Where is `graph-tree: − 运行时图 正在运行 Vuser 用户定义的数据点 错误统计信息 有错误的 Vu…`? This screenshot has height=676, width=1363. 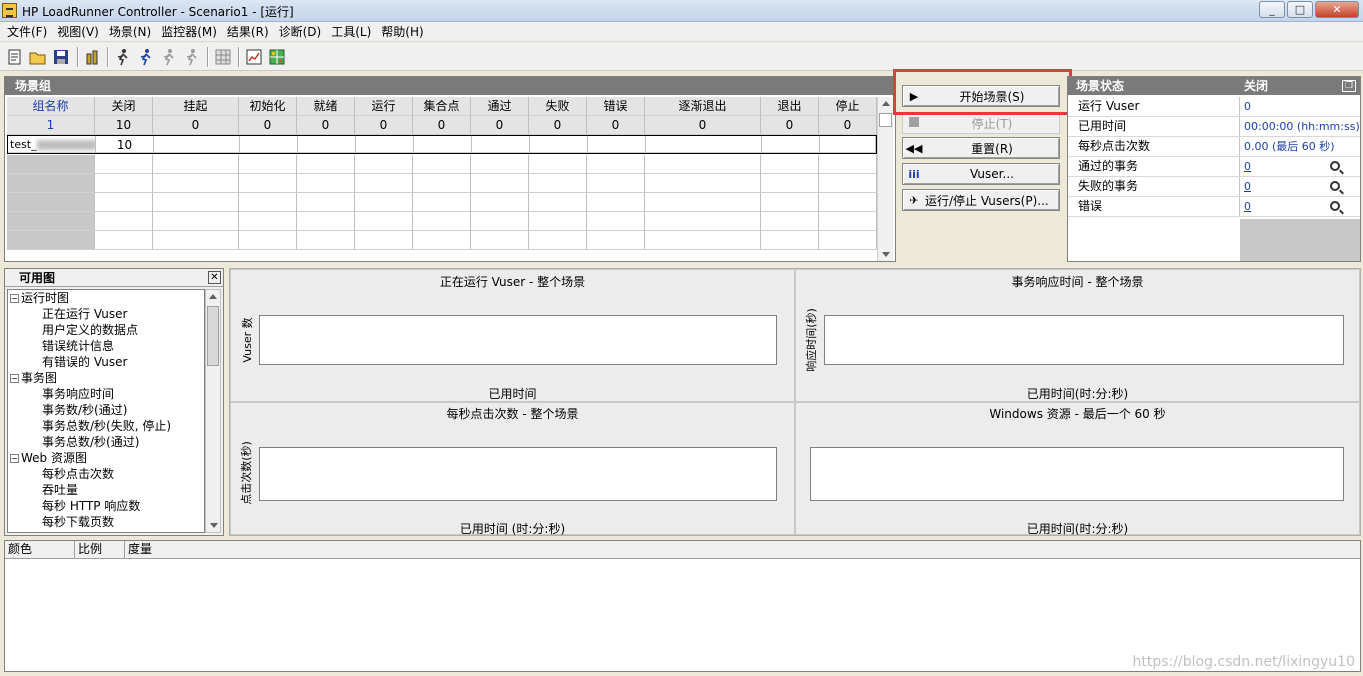
graph-tree: − 运行时图 正在运行 Vuser 用户定义的数据点 错误统计信息 有错误的 Vu… is located at coordinates (106, 411).